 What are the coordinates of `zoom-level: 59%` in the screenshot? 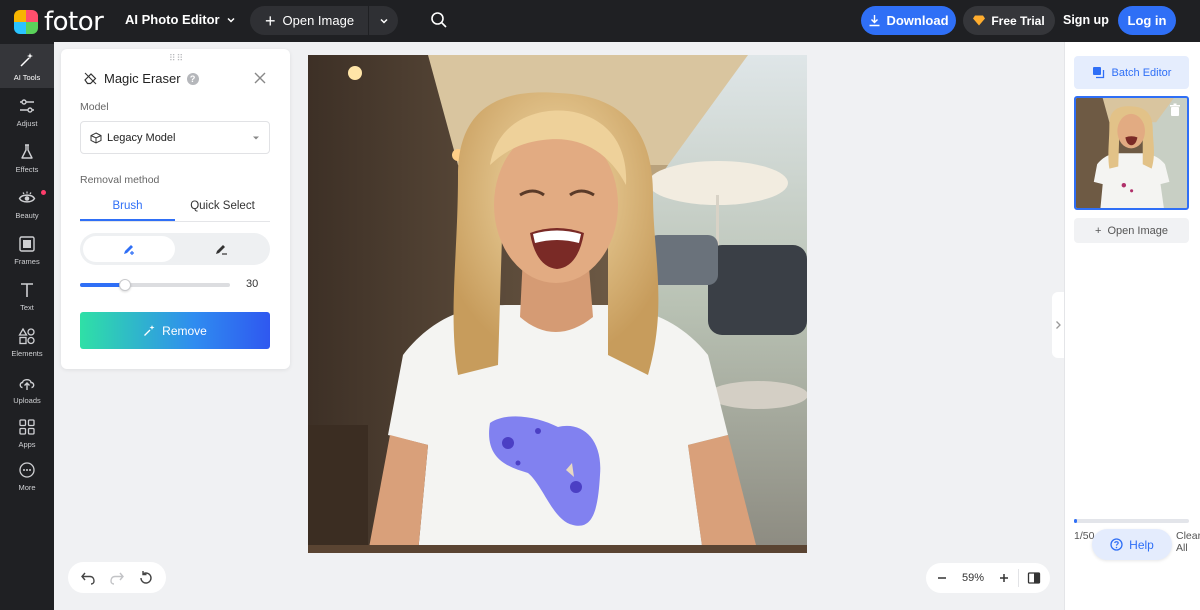 It's located at (973, 578).